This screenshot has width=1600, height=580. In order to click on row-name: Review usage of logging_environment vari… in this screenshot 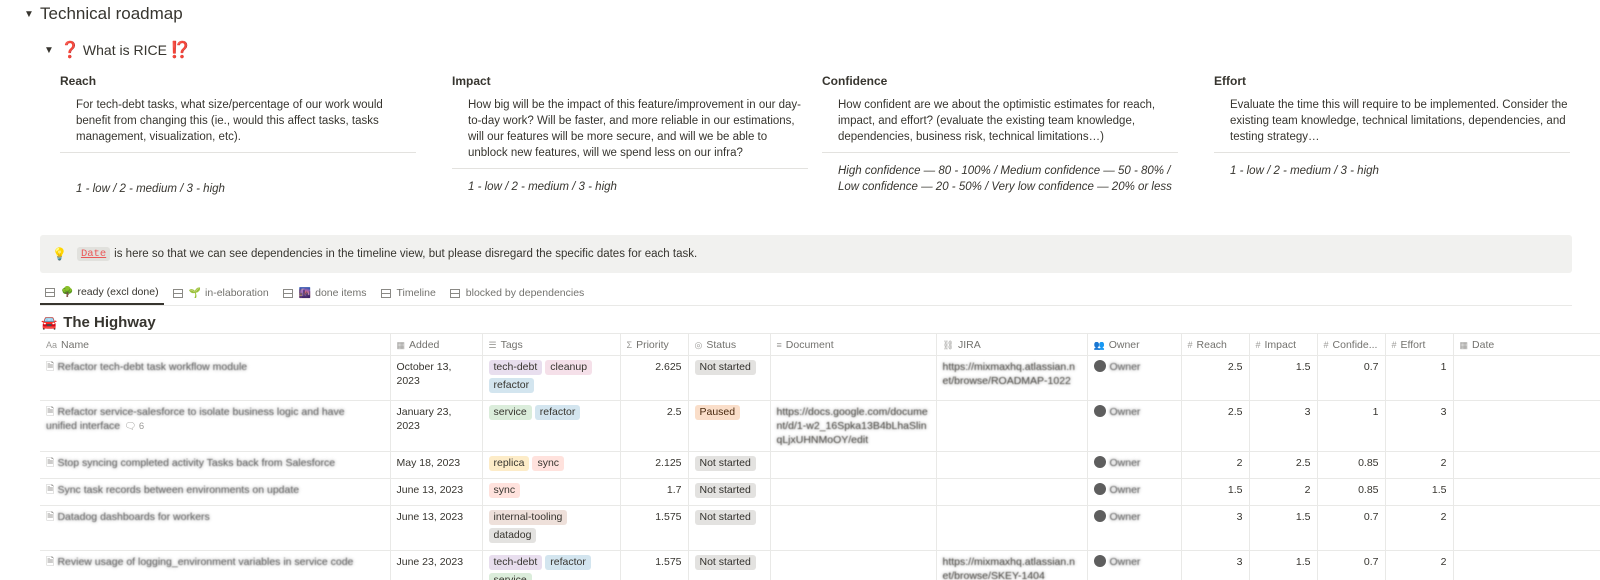, I will do `click(205, 562)`.